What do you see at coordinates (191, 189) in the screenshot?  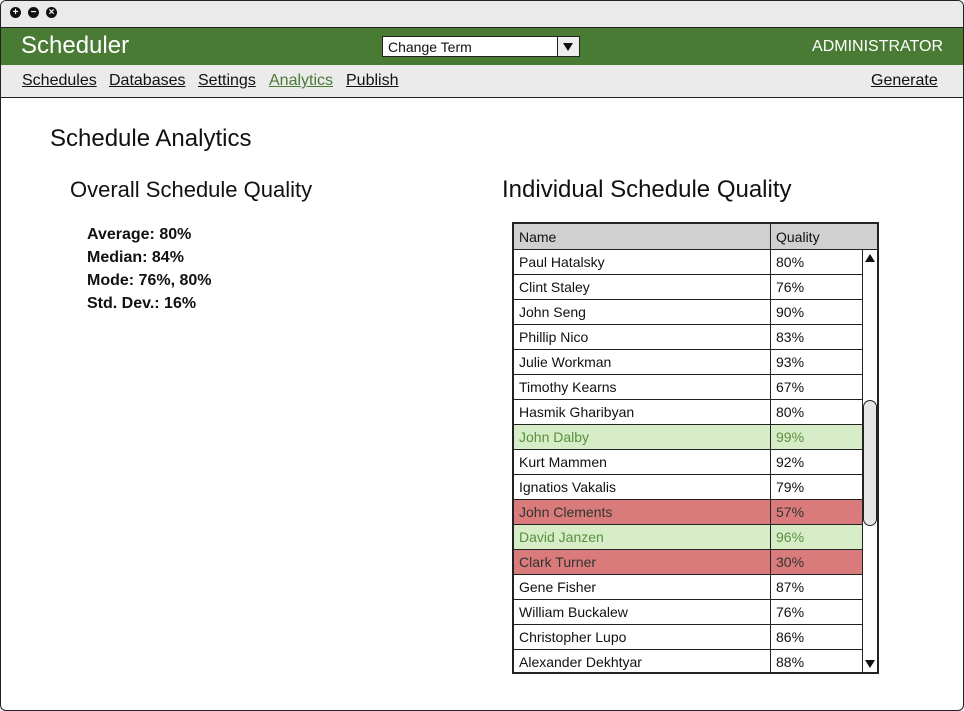 I see `overall-quality-title: Overall Schedule Quality` at bounding box center [191, 189].